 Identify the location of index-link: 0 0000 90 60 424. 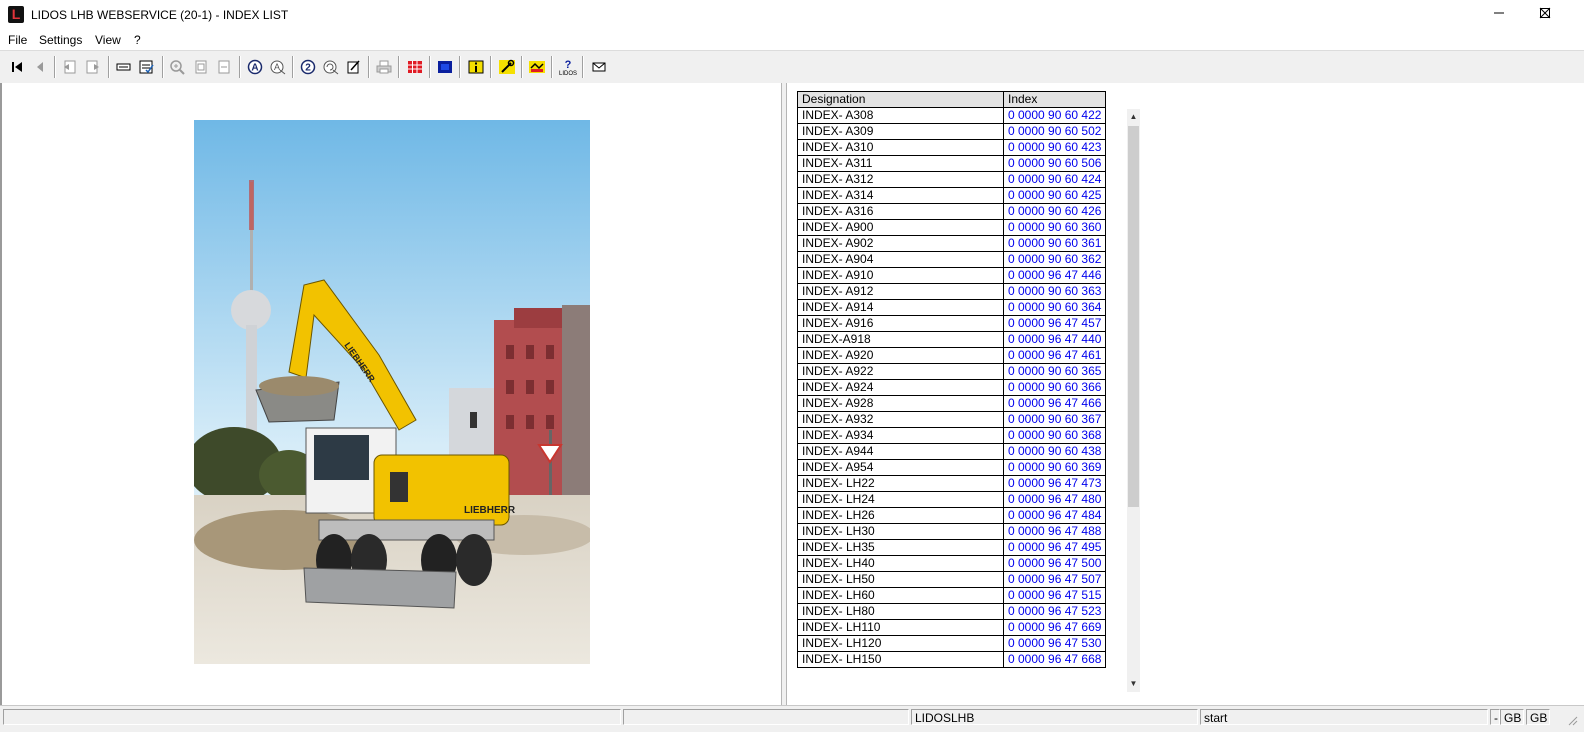
(1054, 179).